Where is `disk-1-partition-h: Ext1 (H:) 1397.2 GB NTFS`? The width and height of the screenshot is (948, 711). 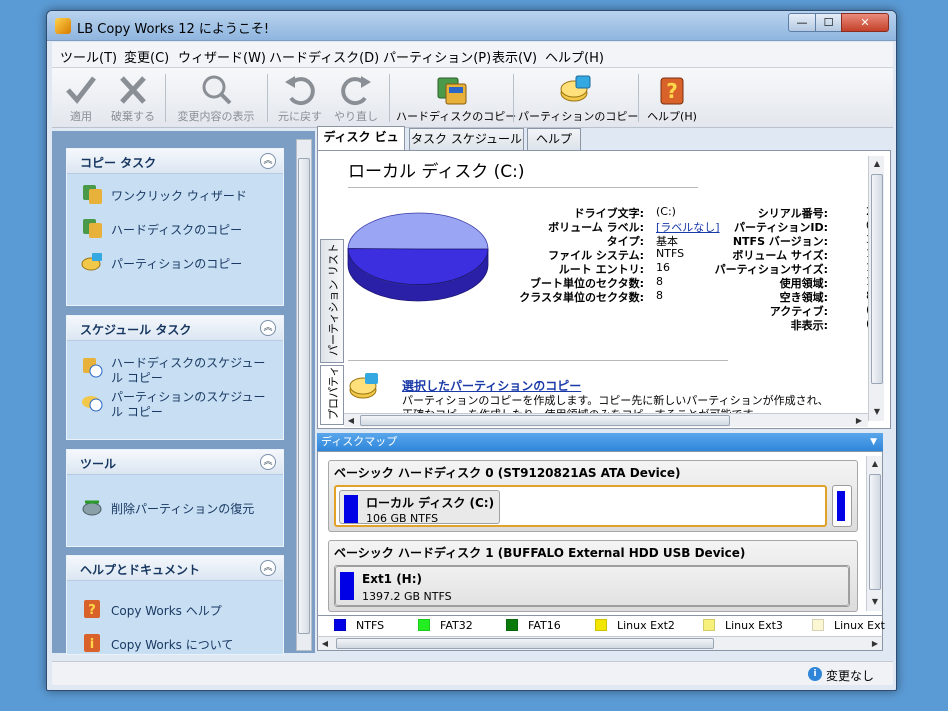
disk-1-partition-h: Ext1 (H:) 1397.2 GB NTFS is located at coordinates (592, 586).